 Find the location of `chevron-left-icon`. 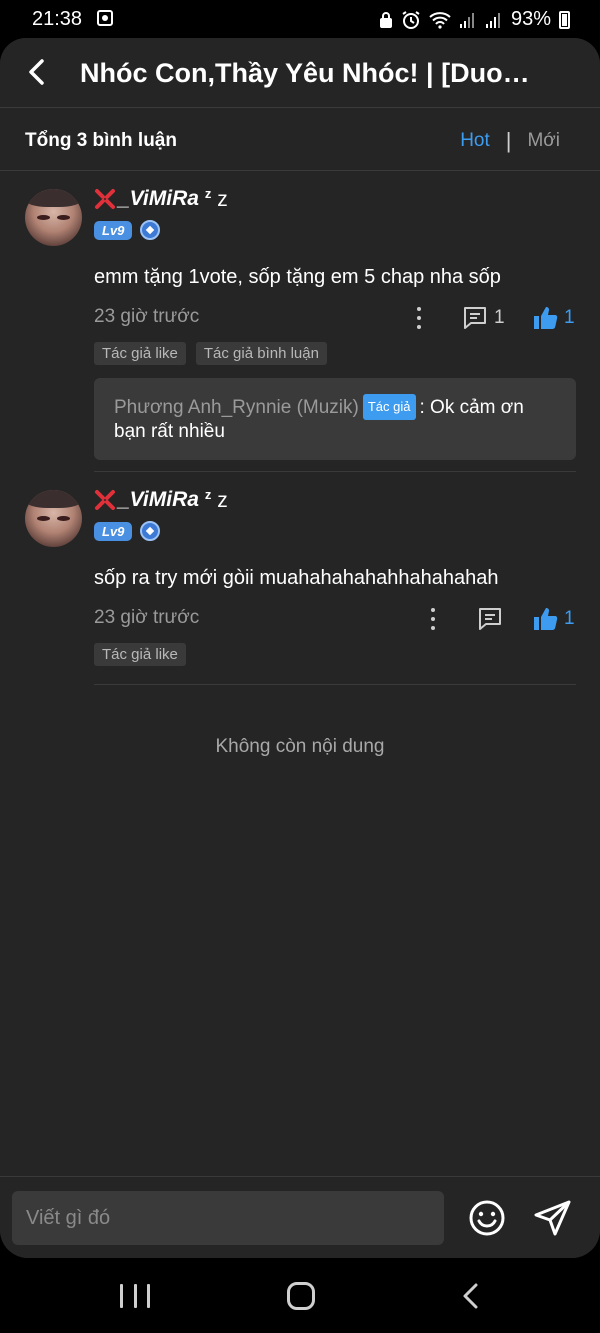

chevron-left-icon is located at coordinates (36, 72).